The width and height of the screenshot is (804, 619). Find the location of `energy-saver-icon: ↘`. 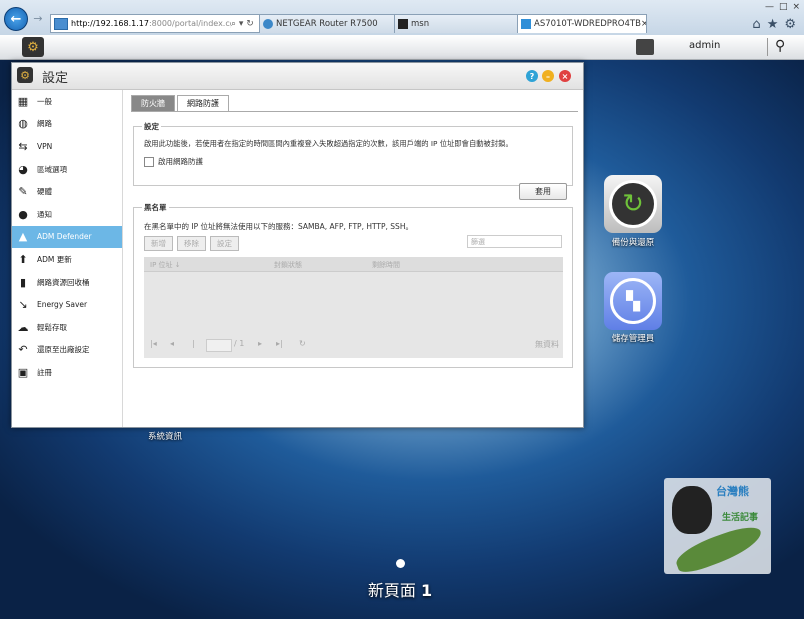

energy-saver-icon: ↘ is located at coordinates (23, 305).